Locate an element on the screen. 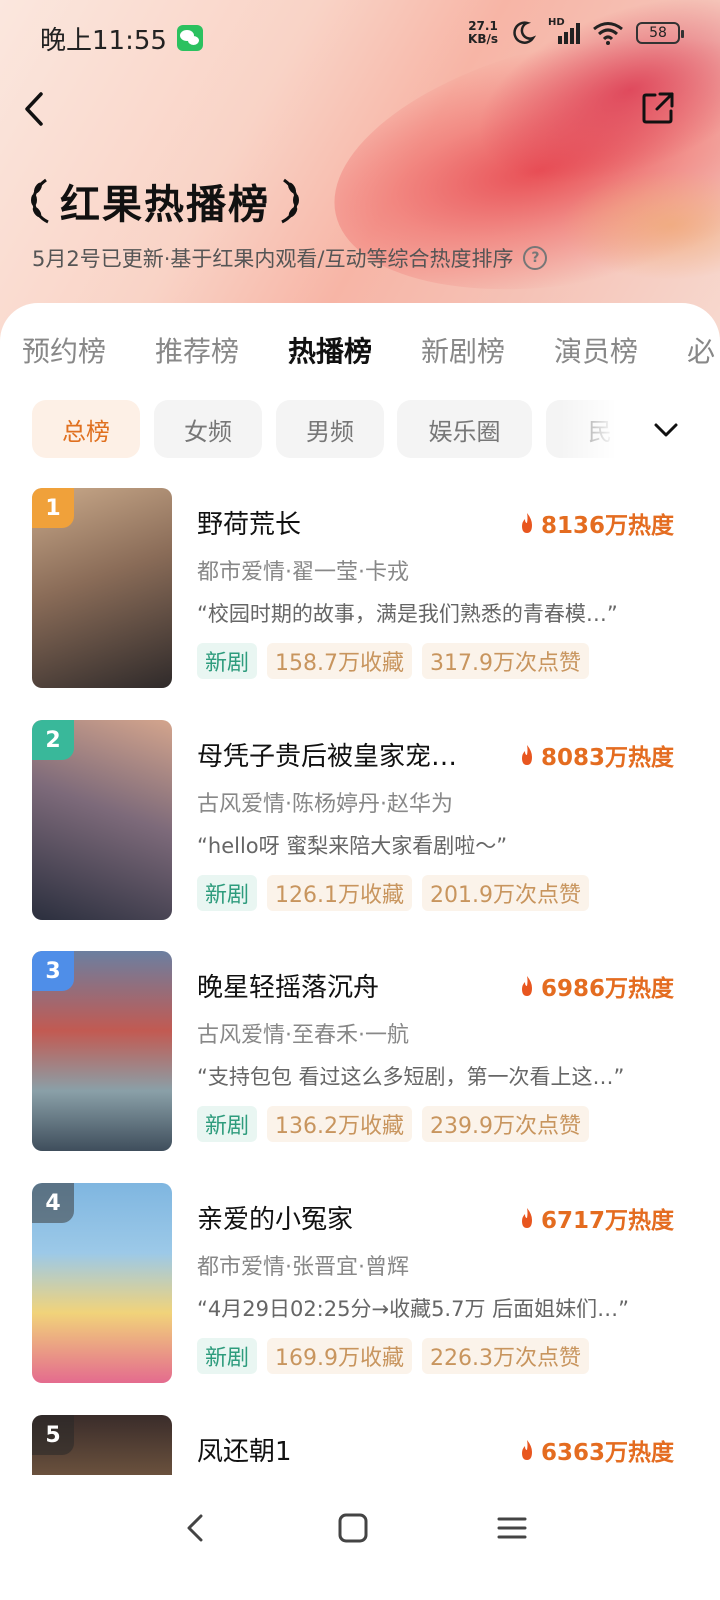  rank-badge: 5 is located at coordinates (53, 1435).